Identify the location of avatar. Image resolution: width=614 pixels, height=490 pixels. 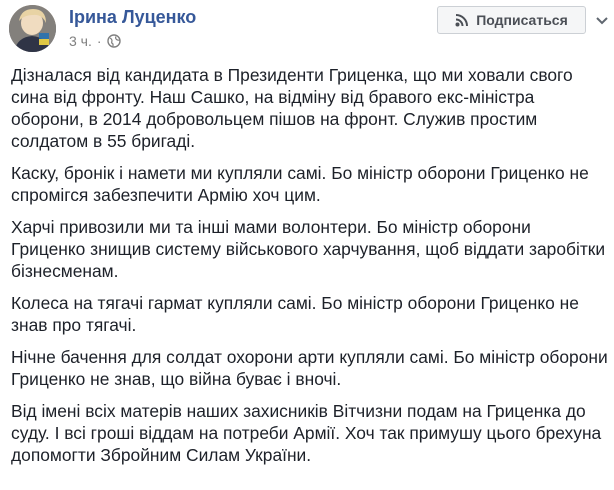
(32, 28).